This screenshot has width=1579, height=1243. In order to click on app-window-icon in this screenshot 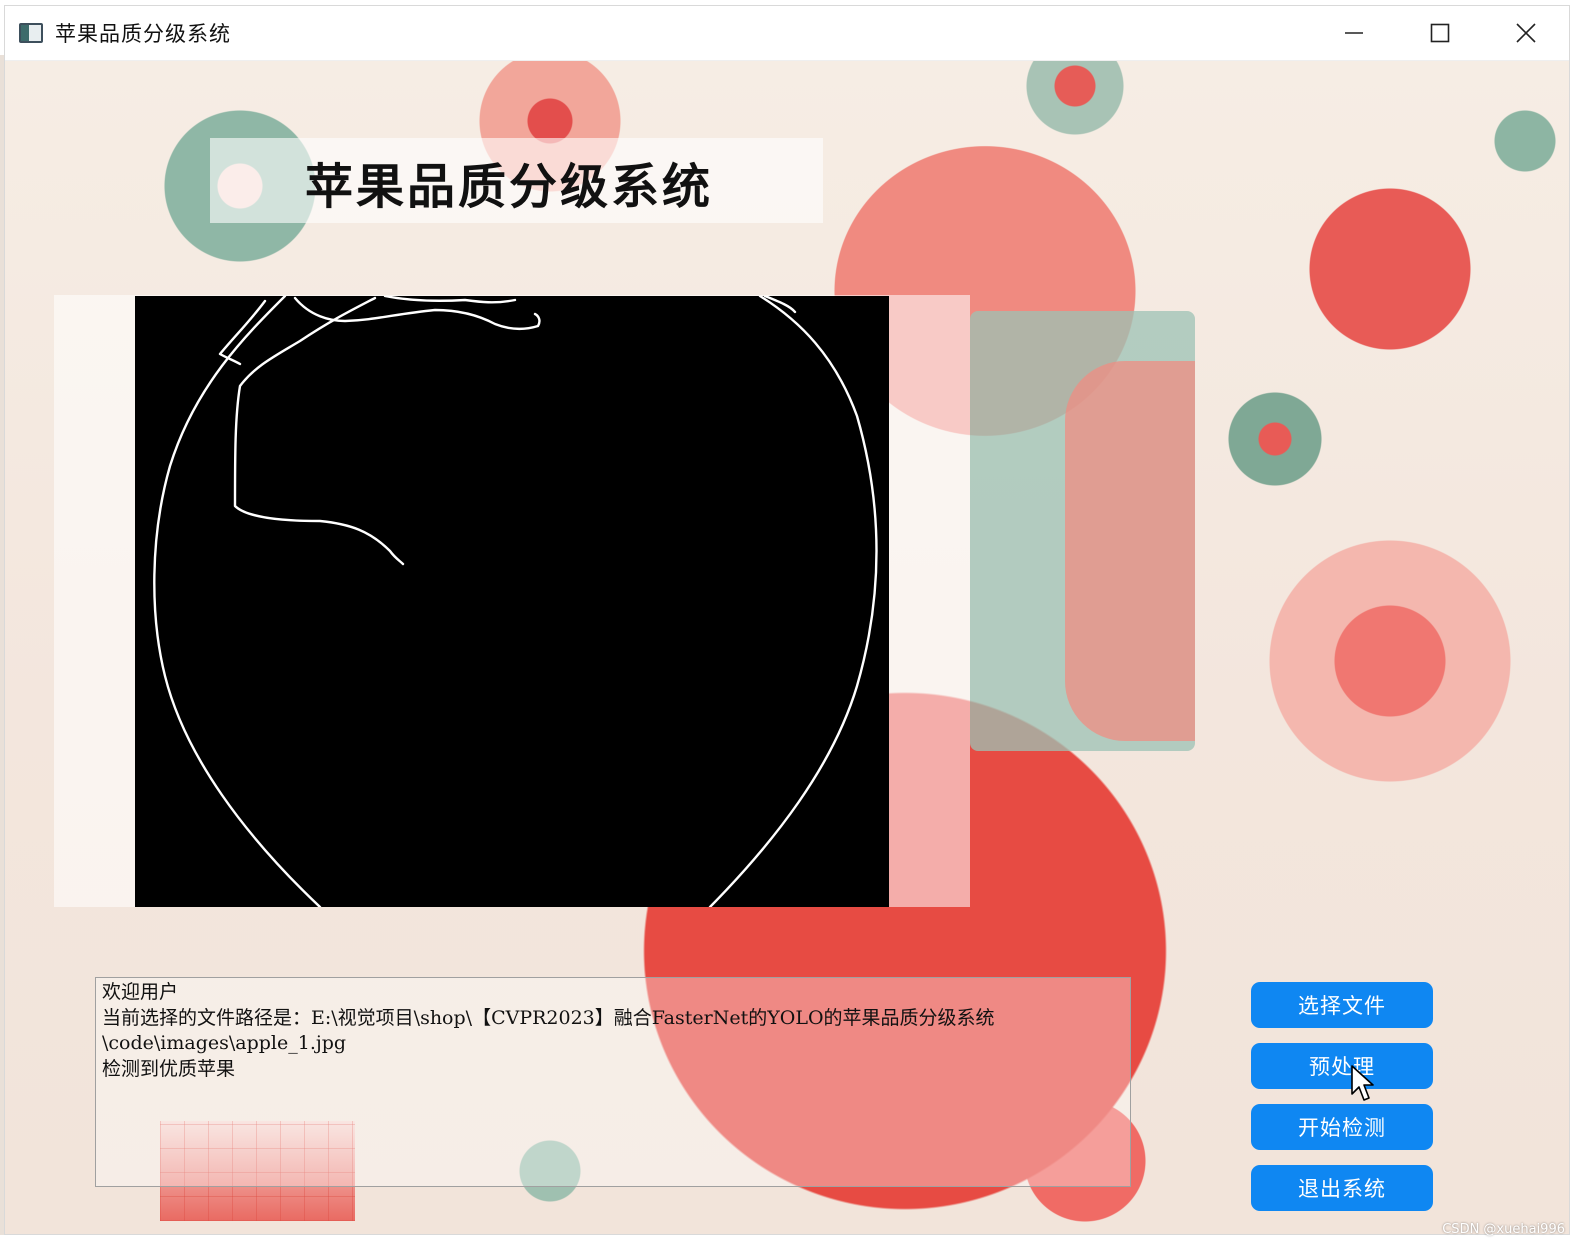, I will do `click(31, 33)`.